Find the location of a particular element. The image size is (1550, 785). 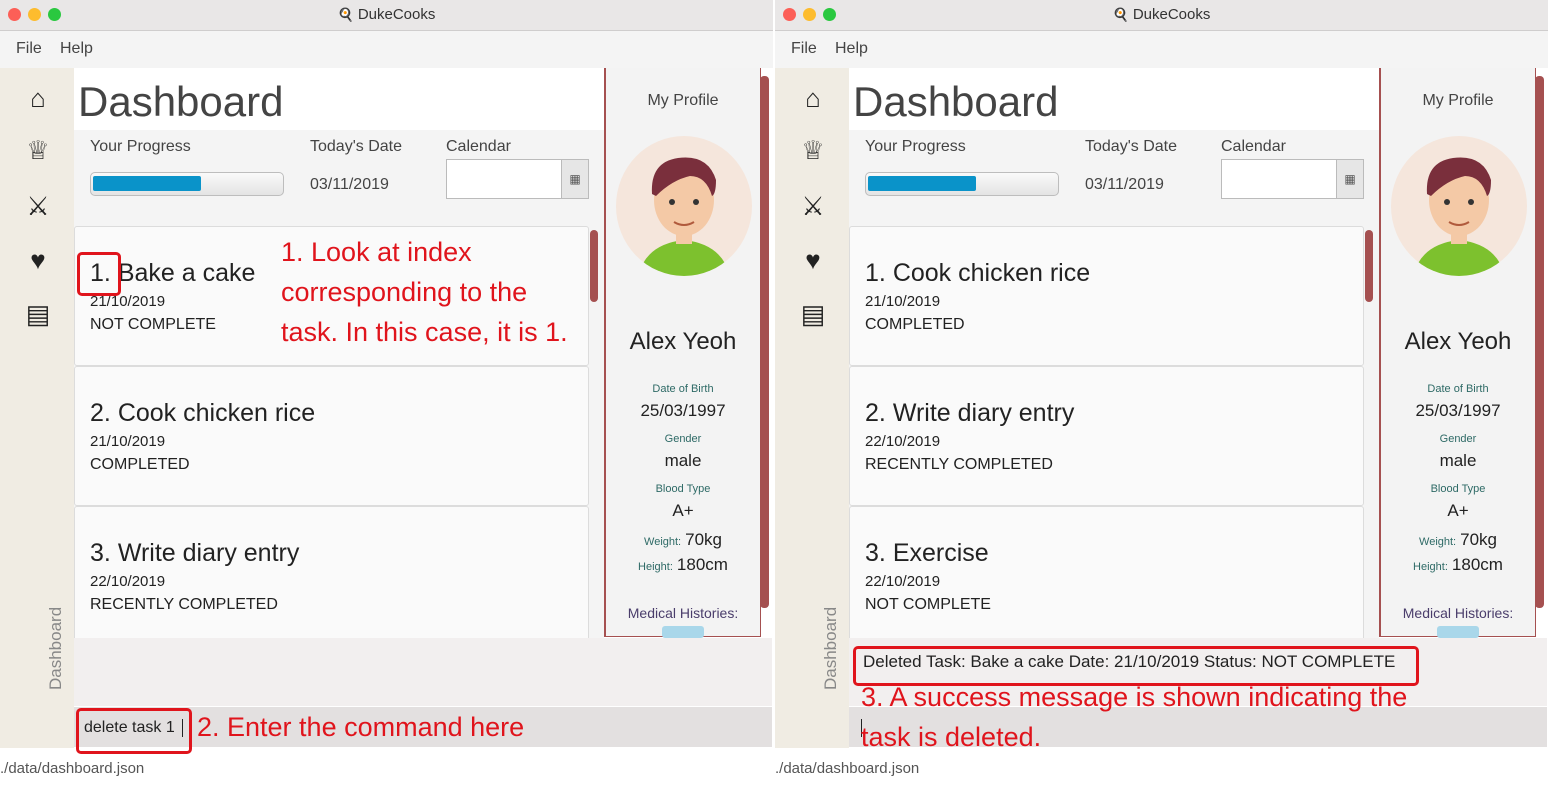

task-name: Exercise is located at coordinates (940, 553).